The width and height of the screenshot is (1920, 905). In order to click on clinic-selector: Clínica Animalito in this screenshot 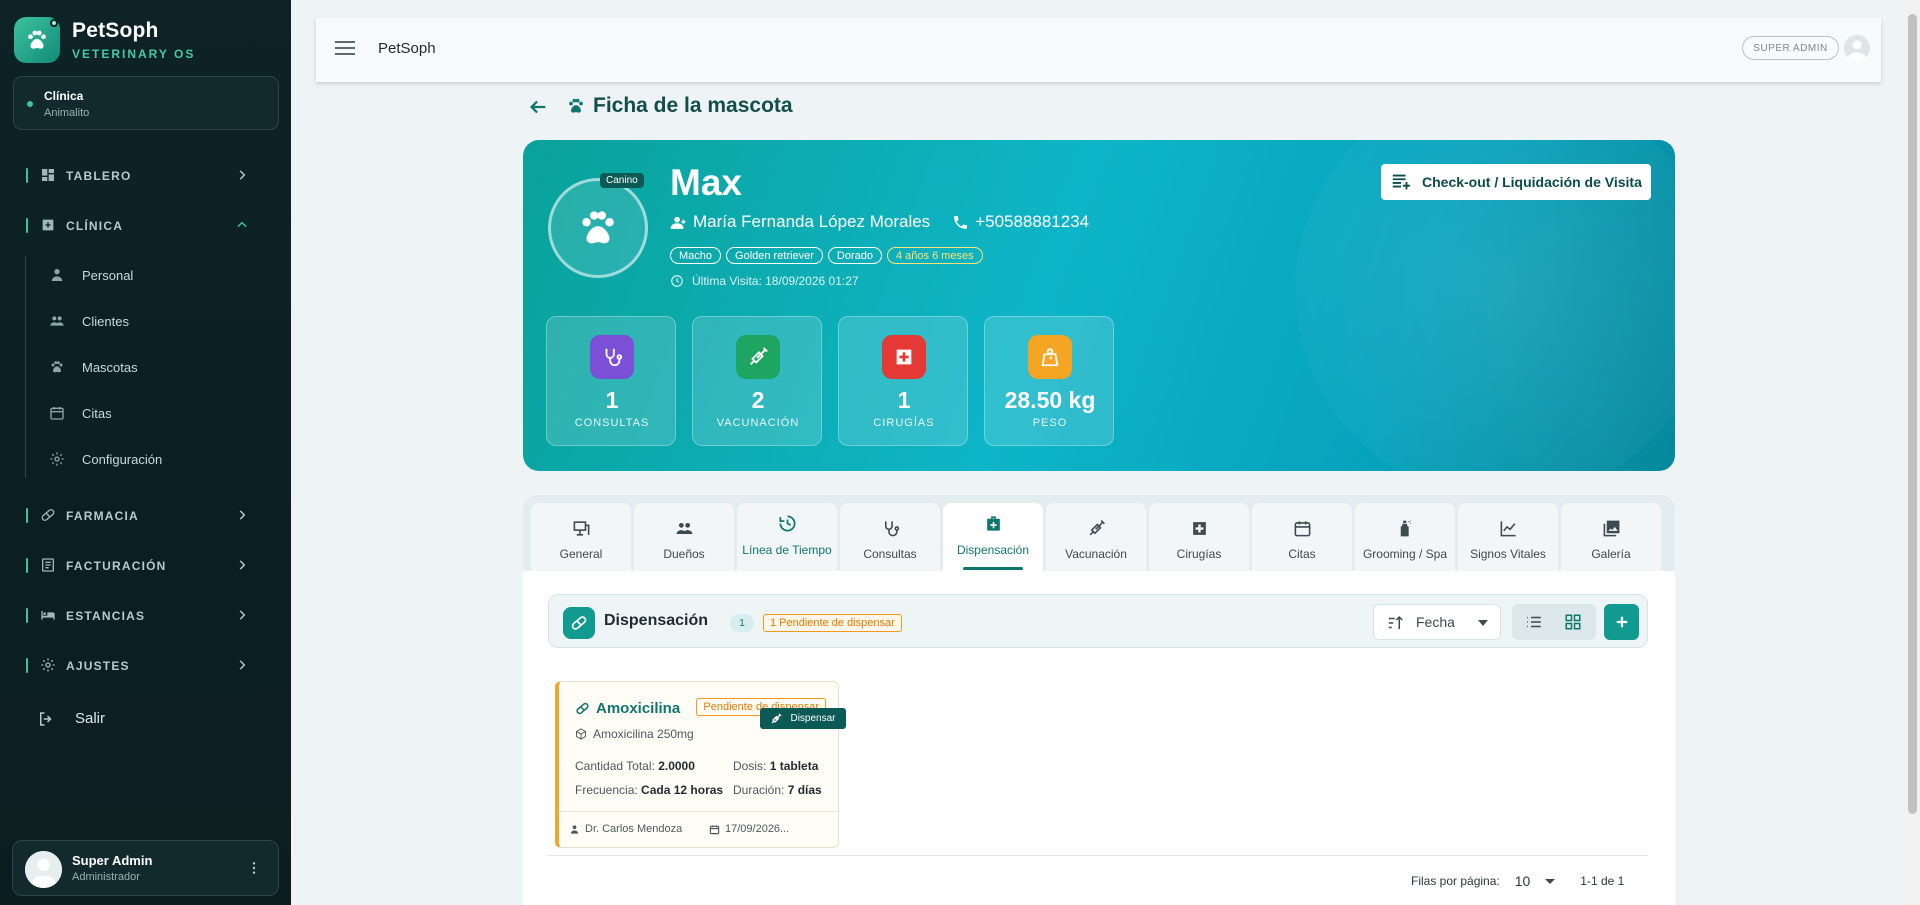, I will do `click(146, 103)`.